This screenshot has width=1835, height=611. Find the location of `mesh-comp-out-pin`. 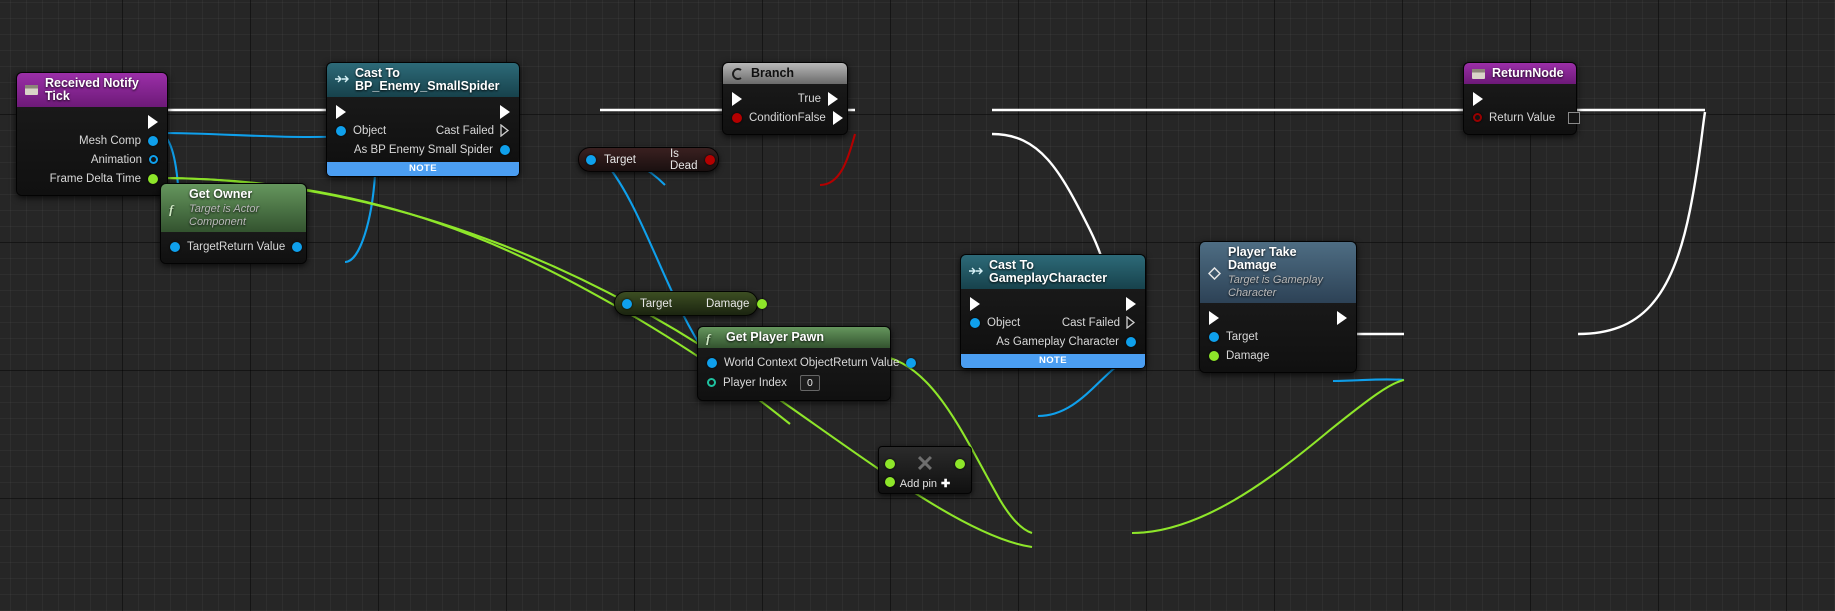

mesh-comp-out-pin is located at coordinates (153, 140).